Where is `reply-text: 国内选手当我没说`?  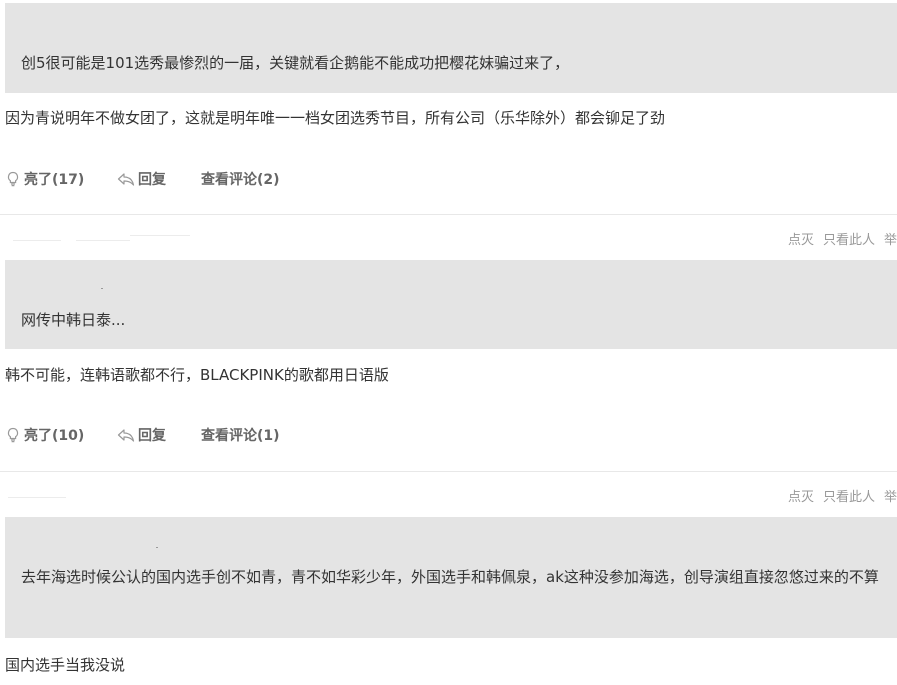
reply-text: 国内选手当我没说 is located at coordinates (65, 665).